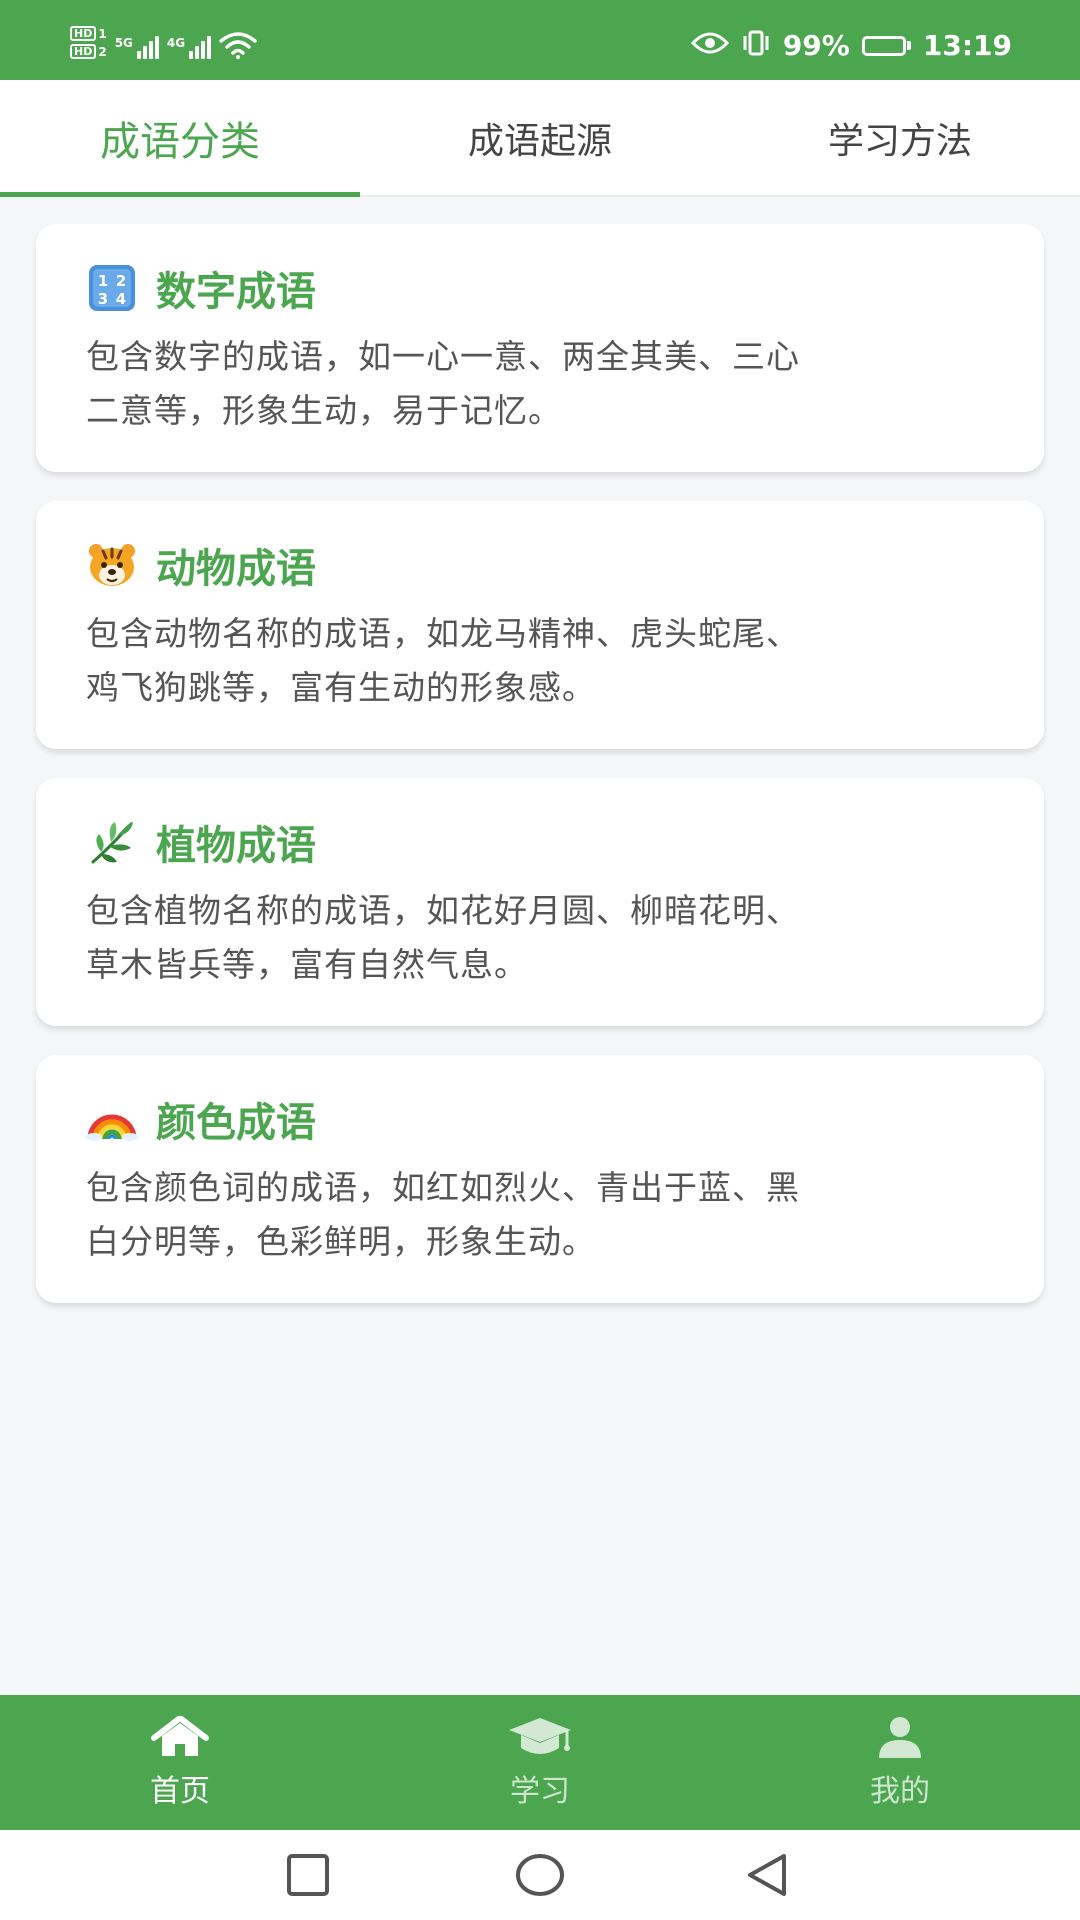 This screenshot has width=1080, height=1920. I want to click on sim1-badge: HD 1, so click(88, 33).